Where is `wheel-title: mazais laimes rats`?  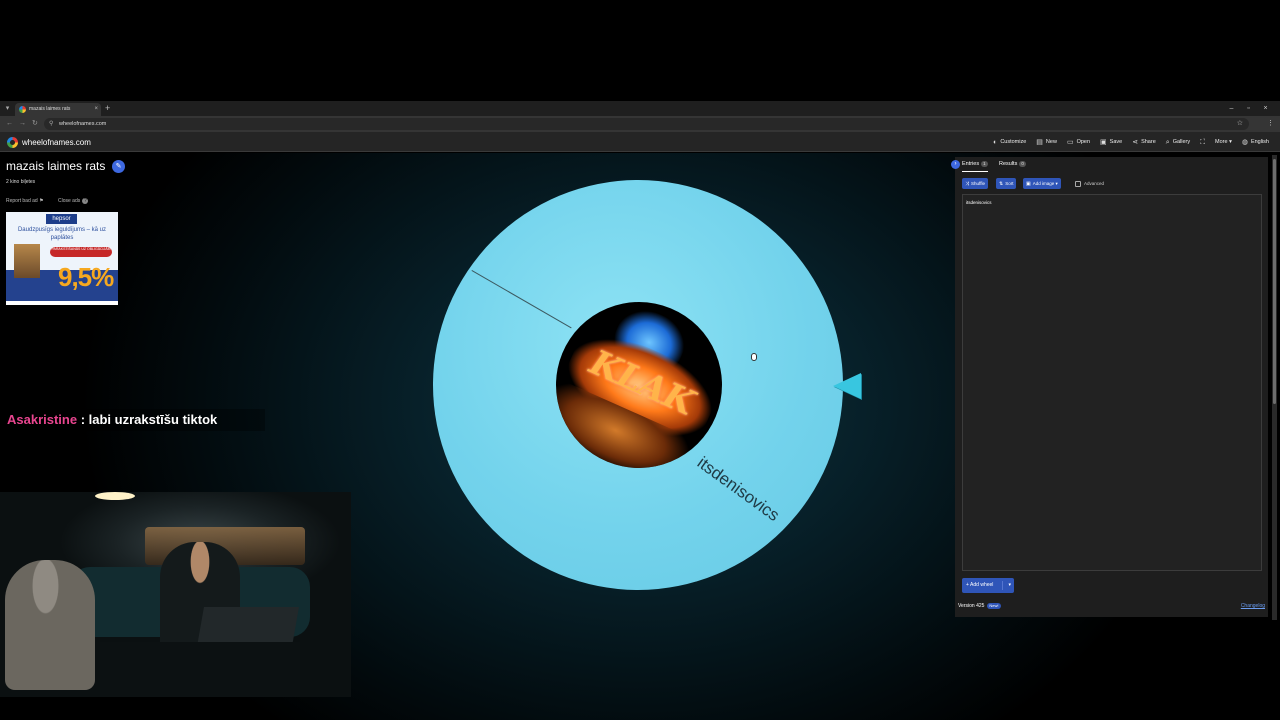
wheel-title: mazais laimes rats is located at coordinates (56, 166).